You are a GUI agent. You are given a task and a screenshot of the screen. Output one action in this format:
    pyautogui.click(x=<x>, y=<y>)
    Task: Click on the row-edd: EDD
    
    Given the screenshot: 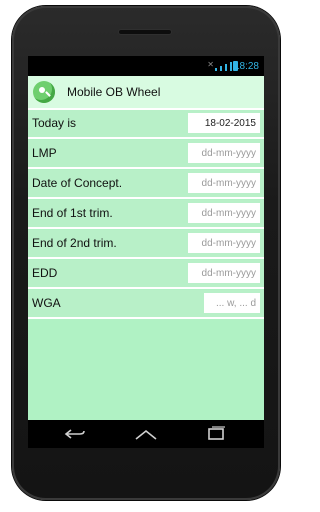 What is the action you would take?
    pyautogui.click(x=146, y=274)
    